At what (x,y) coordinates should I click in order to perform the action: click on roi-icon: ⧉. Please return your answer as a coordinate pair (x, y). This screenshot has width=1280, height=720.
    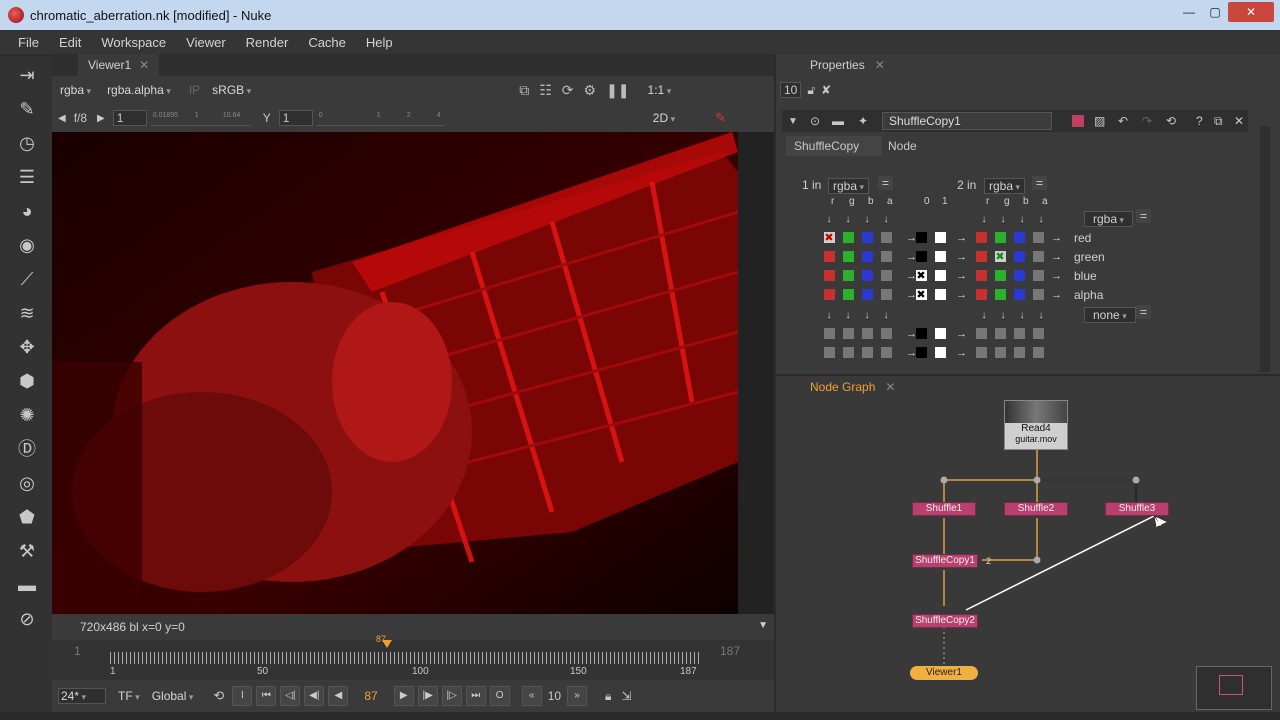
    Looking at the image, I should click on (524, 90).